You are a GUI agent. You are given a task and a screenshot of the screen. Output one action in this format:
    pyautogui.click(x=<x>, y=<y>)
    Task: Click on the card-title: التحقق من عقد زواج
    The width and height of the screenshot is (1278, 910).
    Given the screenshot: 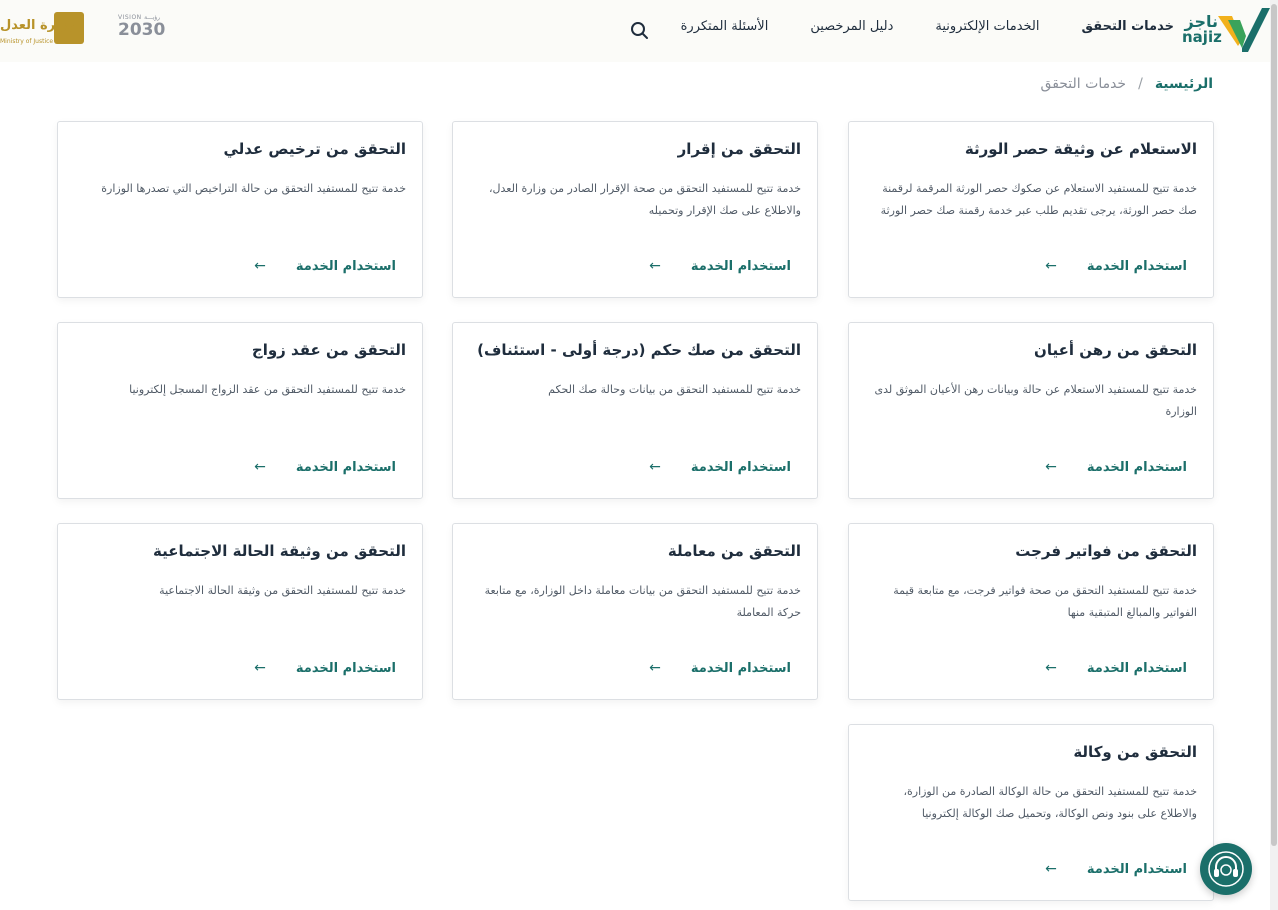 What is the action you would take?
    pyautogui.click(x=328, y=350)
    